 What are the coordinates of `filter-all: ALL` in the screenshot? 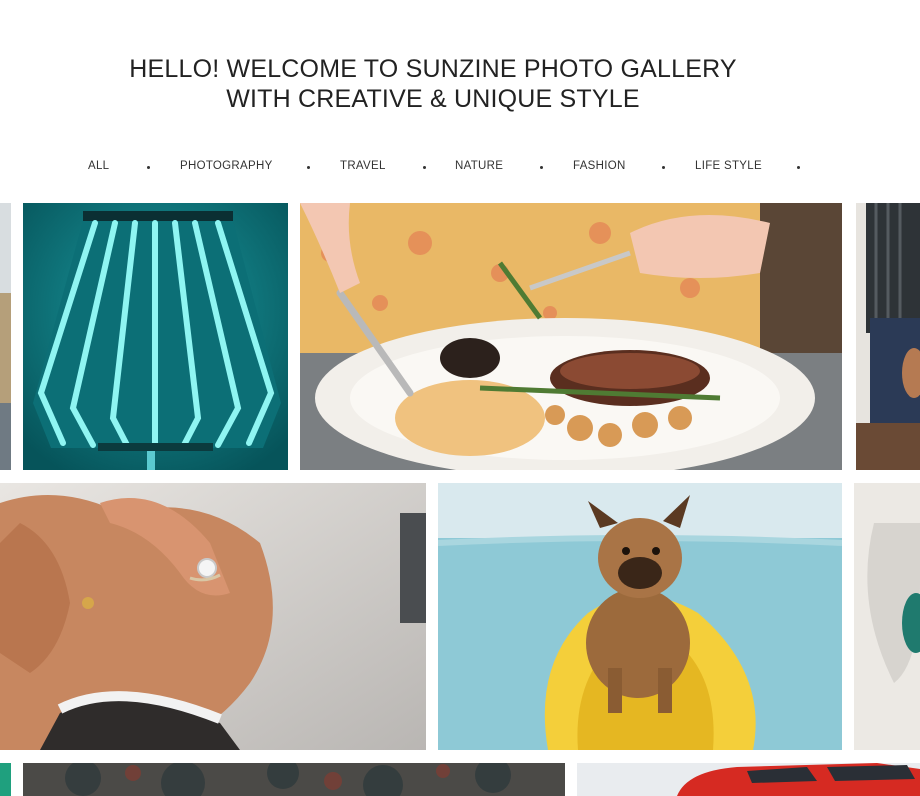 It's located at (98, 166).